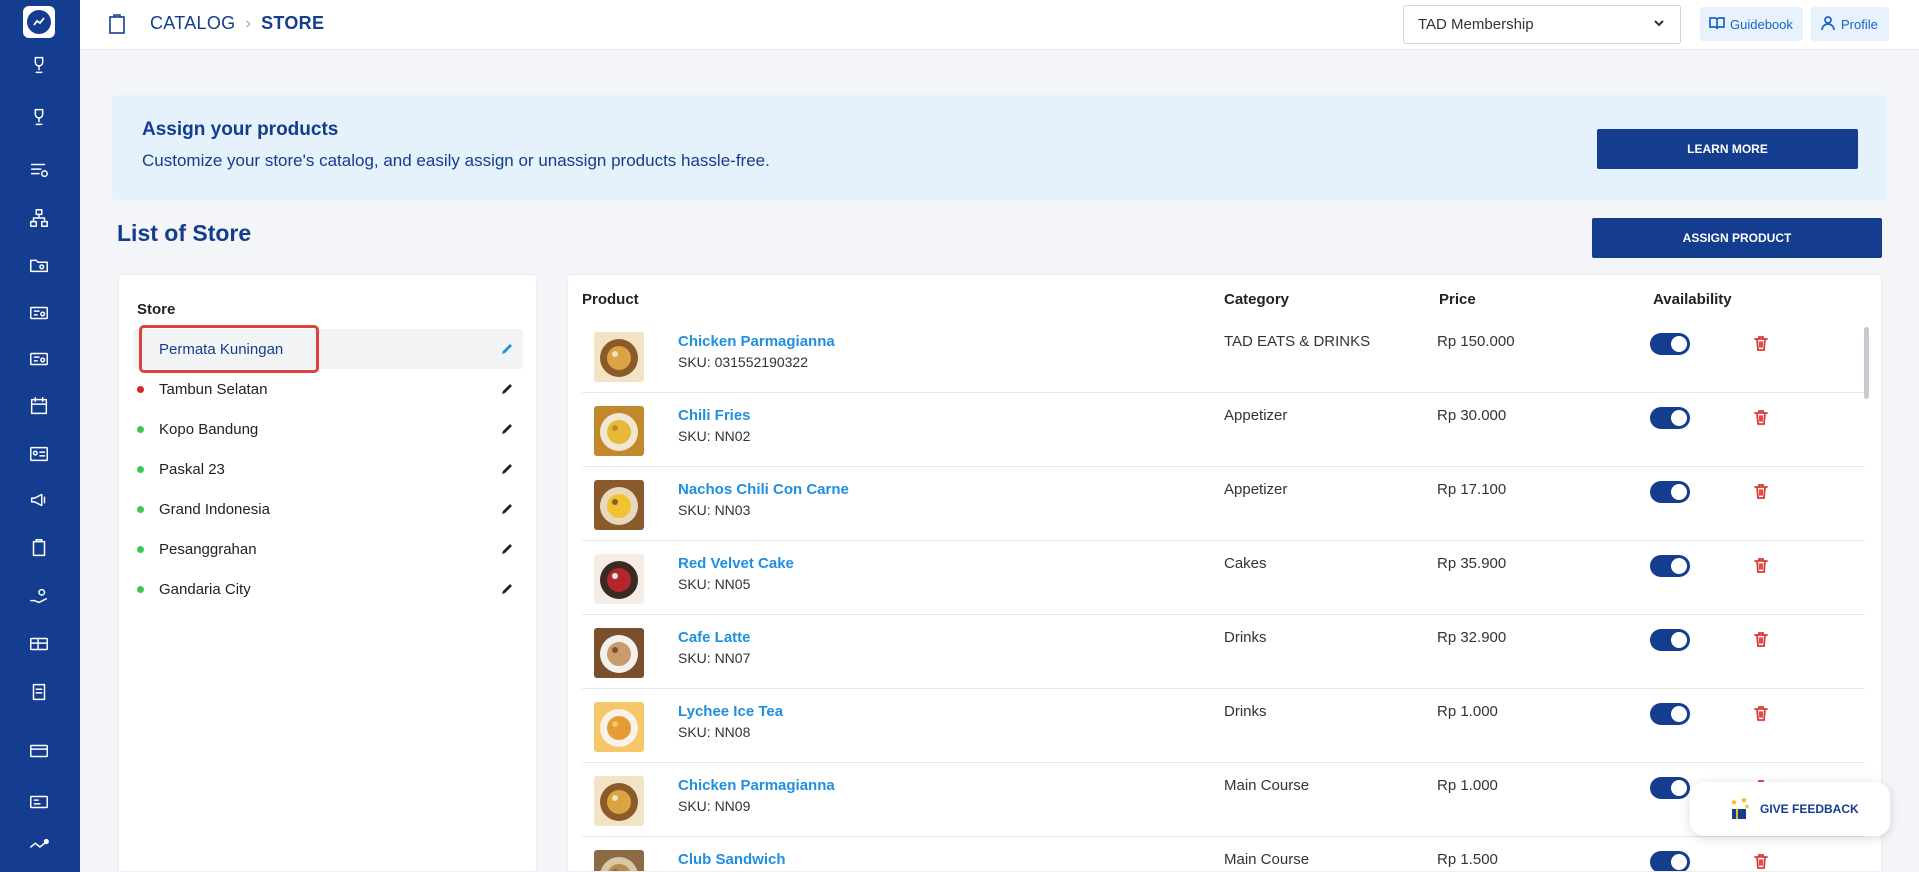 This screenshot has height=872, width=1919. Describe the element at coordinates (1866, 363) in the screenshot. I see `scrollbar` at that location.